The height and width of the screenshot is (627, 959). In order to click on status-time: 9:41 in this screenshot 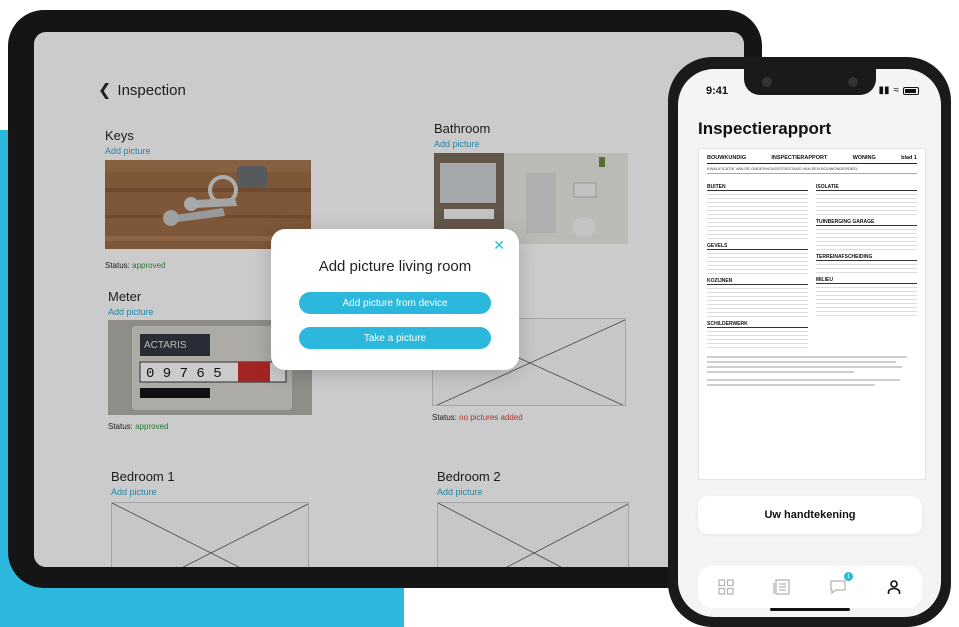, I will do `click(717, 91)`.